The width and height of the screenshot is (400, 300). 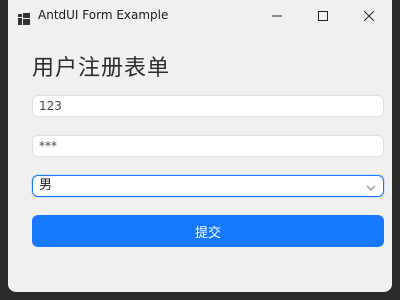 What do you see at coordinates (208, 146) in the screenshot?
I see `password-input: ***` at bounding box center [208, 146].